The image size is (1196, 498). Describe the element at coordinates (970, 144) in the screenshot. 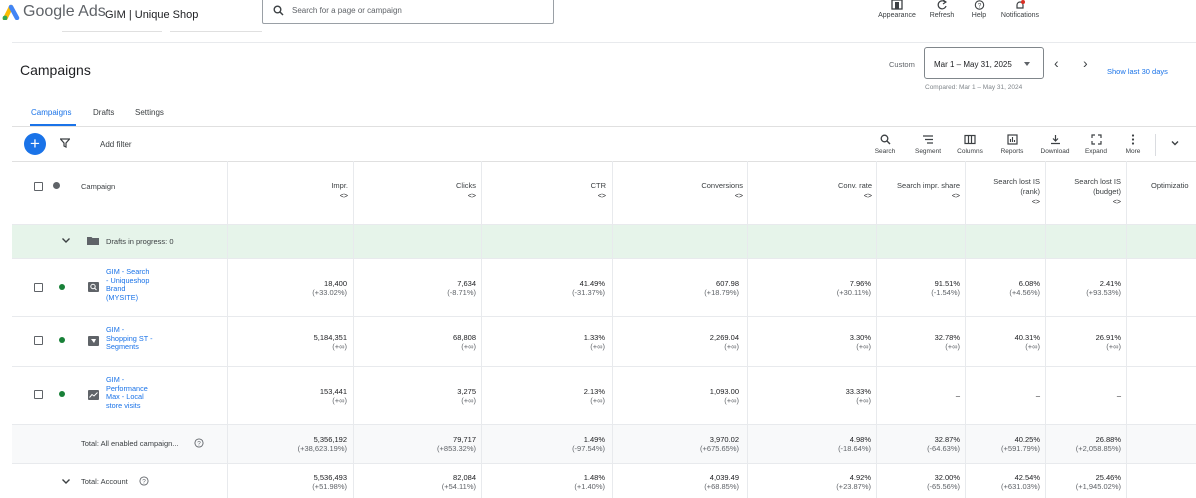

I see `toolbar-columns-button: Columns` at that location.